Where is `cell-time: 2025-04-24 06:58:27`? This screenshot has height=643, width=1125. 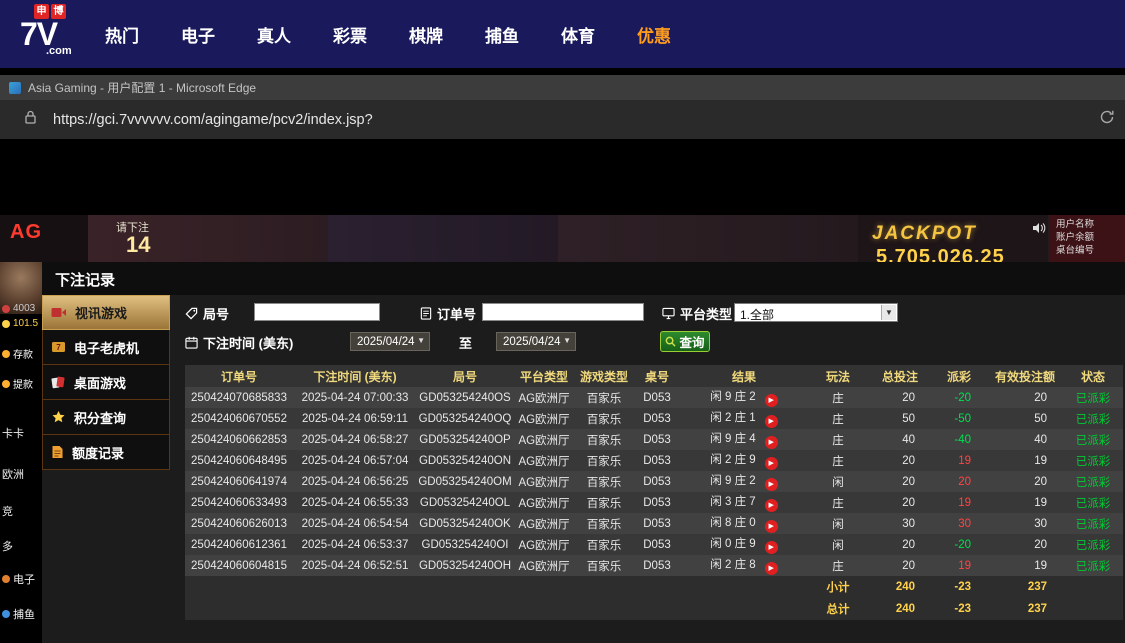
cell-time: 2025-04-24 06:58:27 is located at coordinates (355, 439).